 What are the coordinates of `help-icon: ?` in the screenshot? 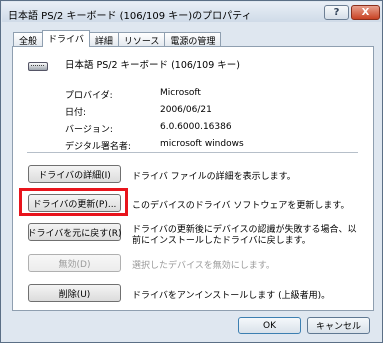 It's located at (336, 12).